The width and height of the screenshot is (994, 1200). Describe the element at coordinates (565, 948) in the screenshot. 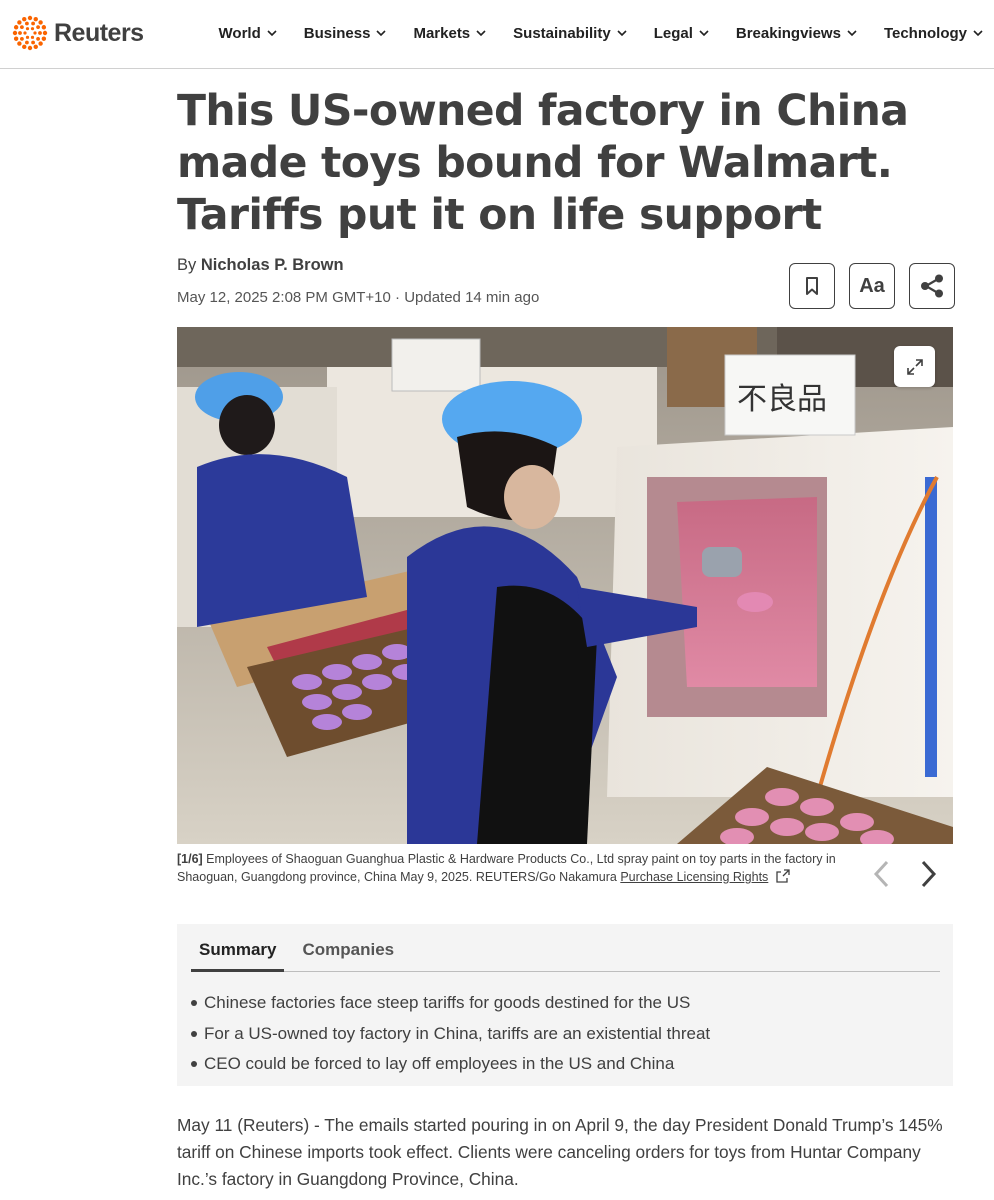

I see `summary-tabs: Summary Companies` at that location.